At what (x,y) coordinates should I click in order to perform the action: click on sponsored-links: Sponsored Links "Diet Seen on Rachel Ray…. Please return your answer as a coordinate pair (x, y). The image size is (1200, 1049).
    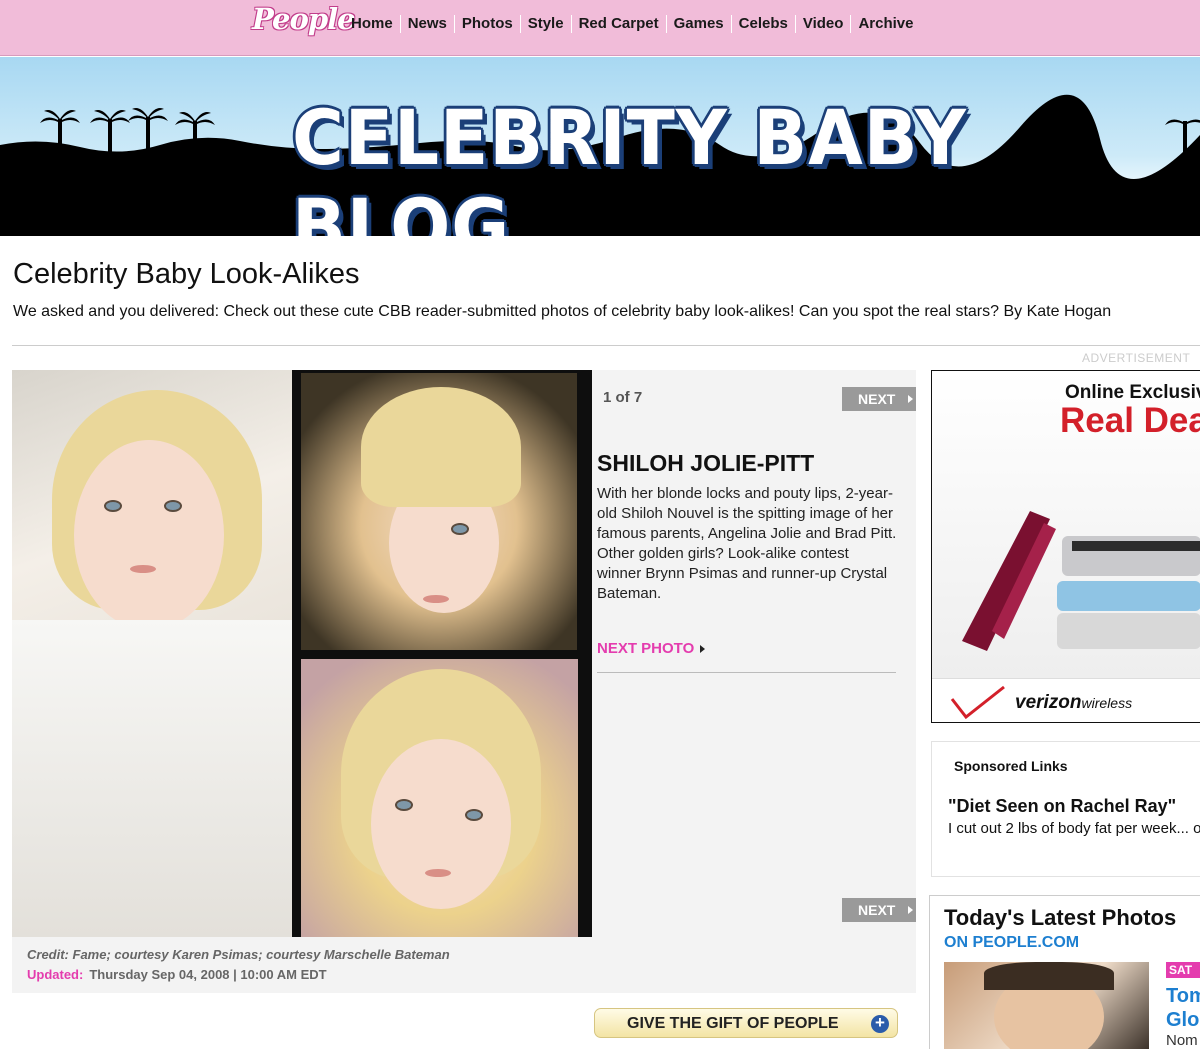
    Looking at the image, I should click on (1065, 809).